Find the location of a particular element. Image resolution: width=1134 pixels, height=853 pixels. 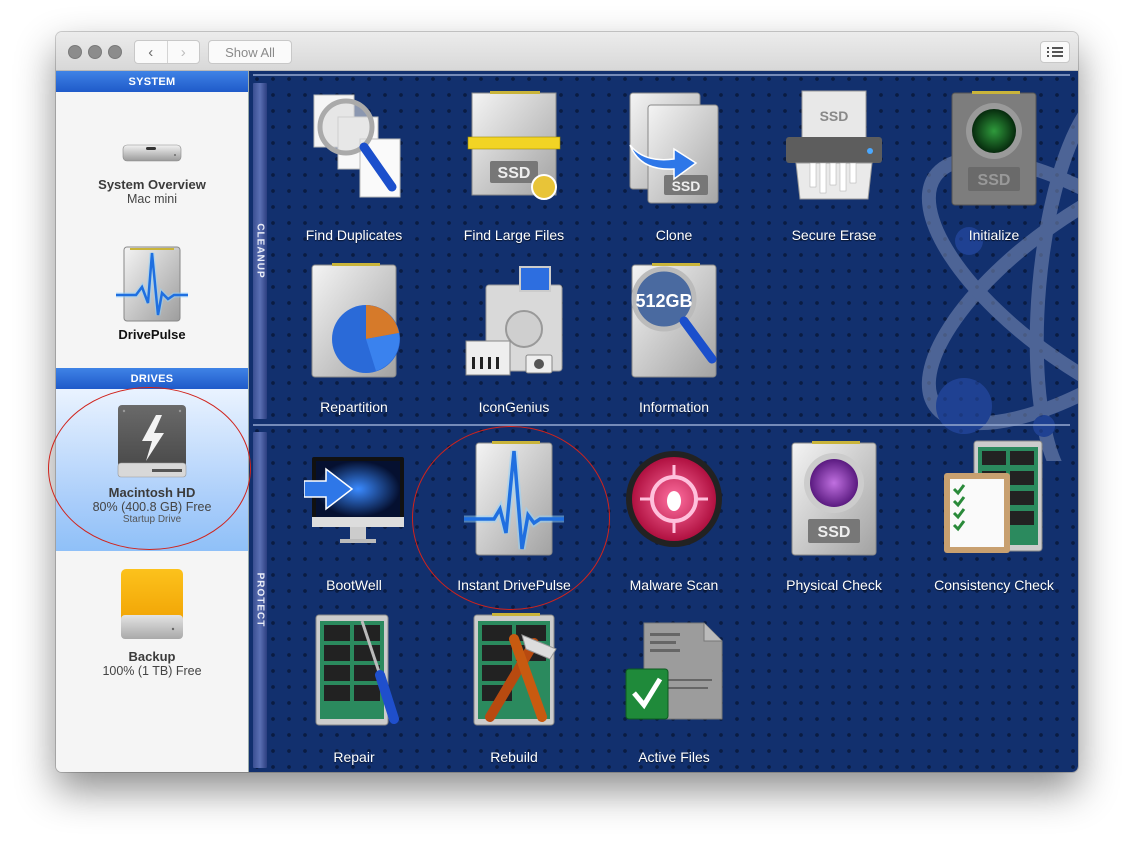

backup-title: Backup is located at coordinates (152, 656).